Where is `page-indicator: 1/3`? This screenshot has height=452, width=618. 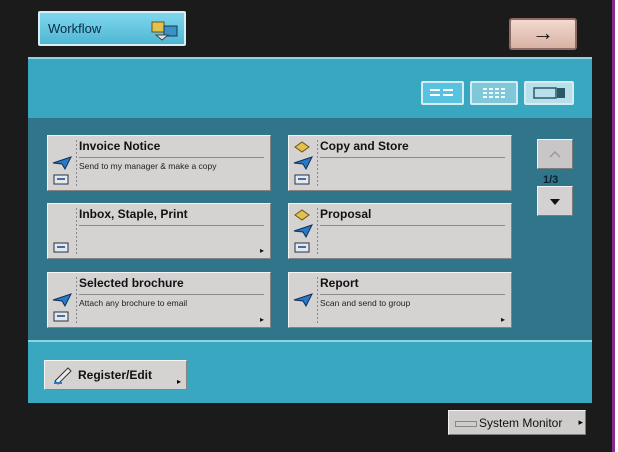
page-indicator: 1/3 is located at coordinates (551, 180).